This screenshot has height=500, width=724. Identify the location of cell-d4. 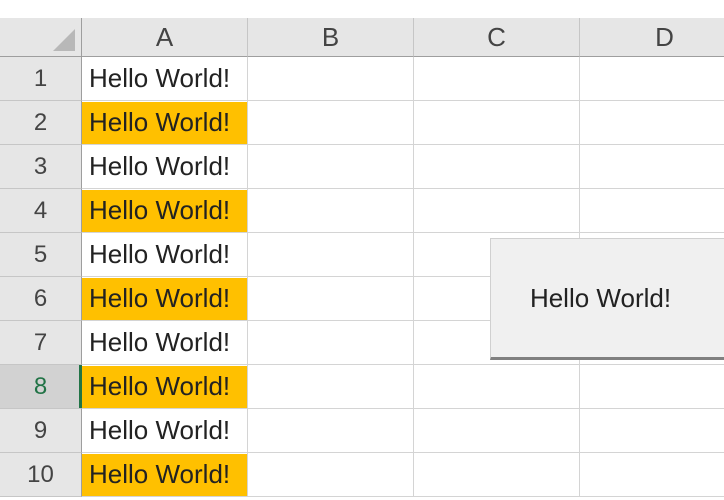
(652, 211).